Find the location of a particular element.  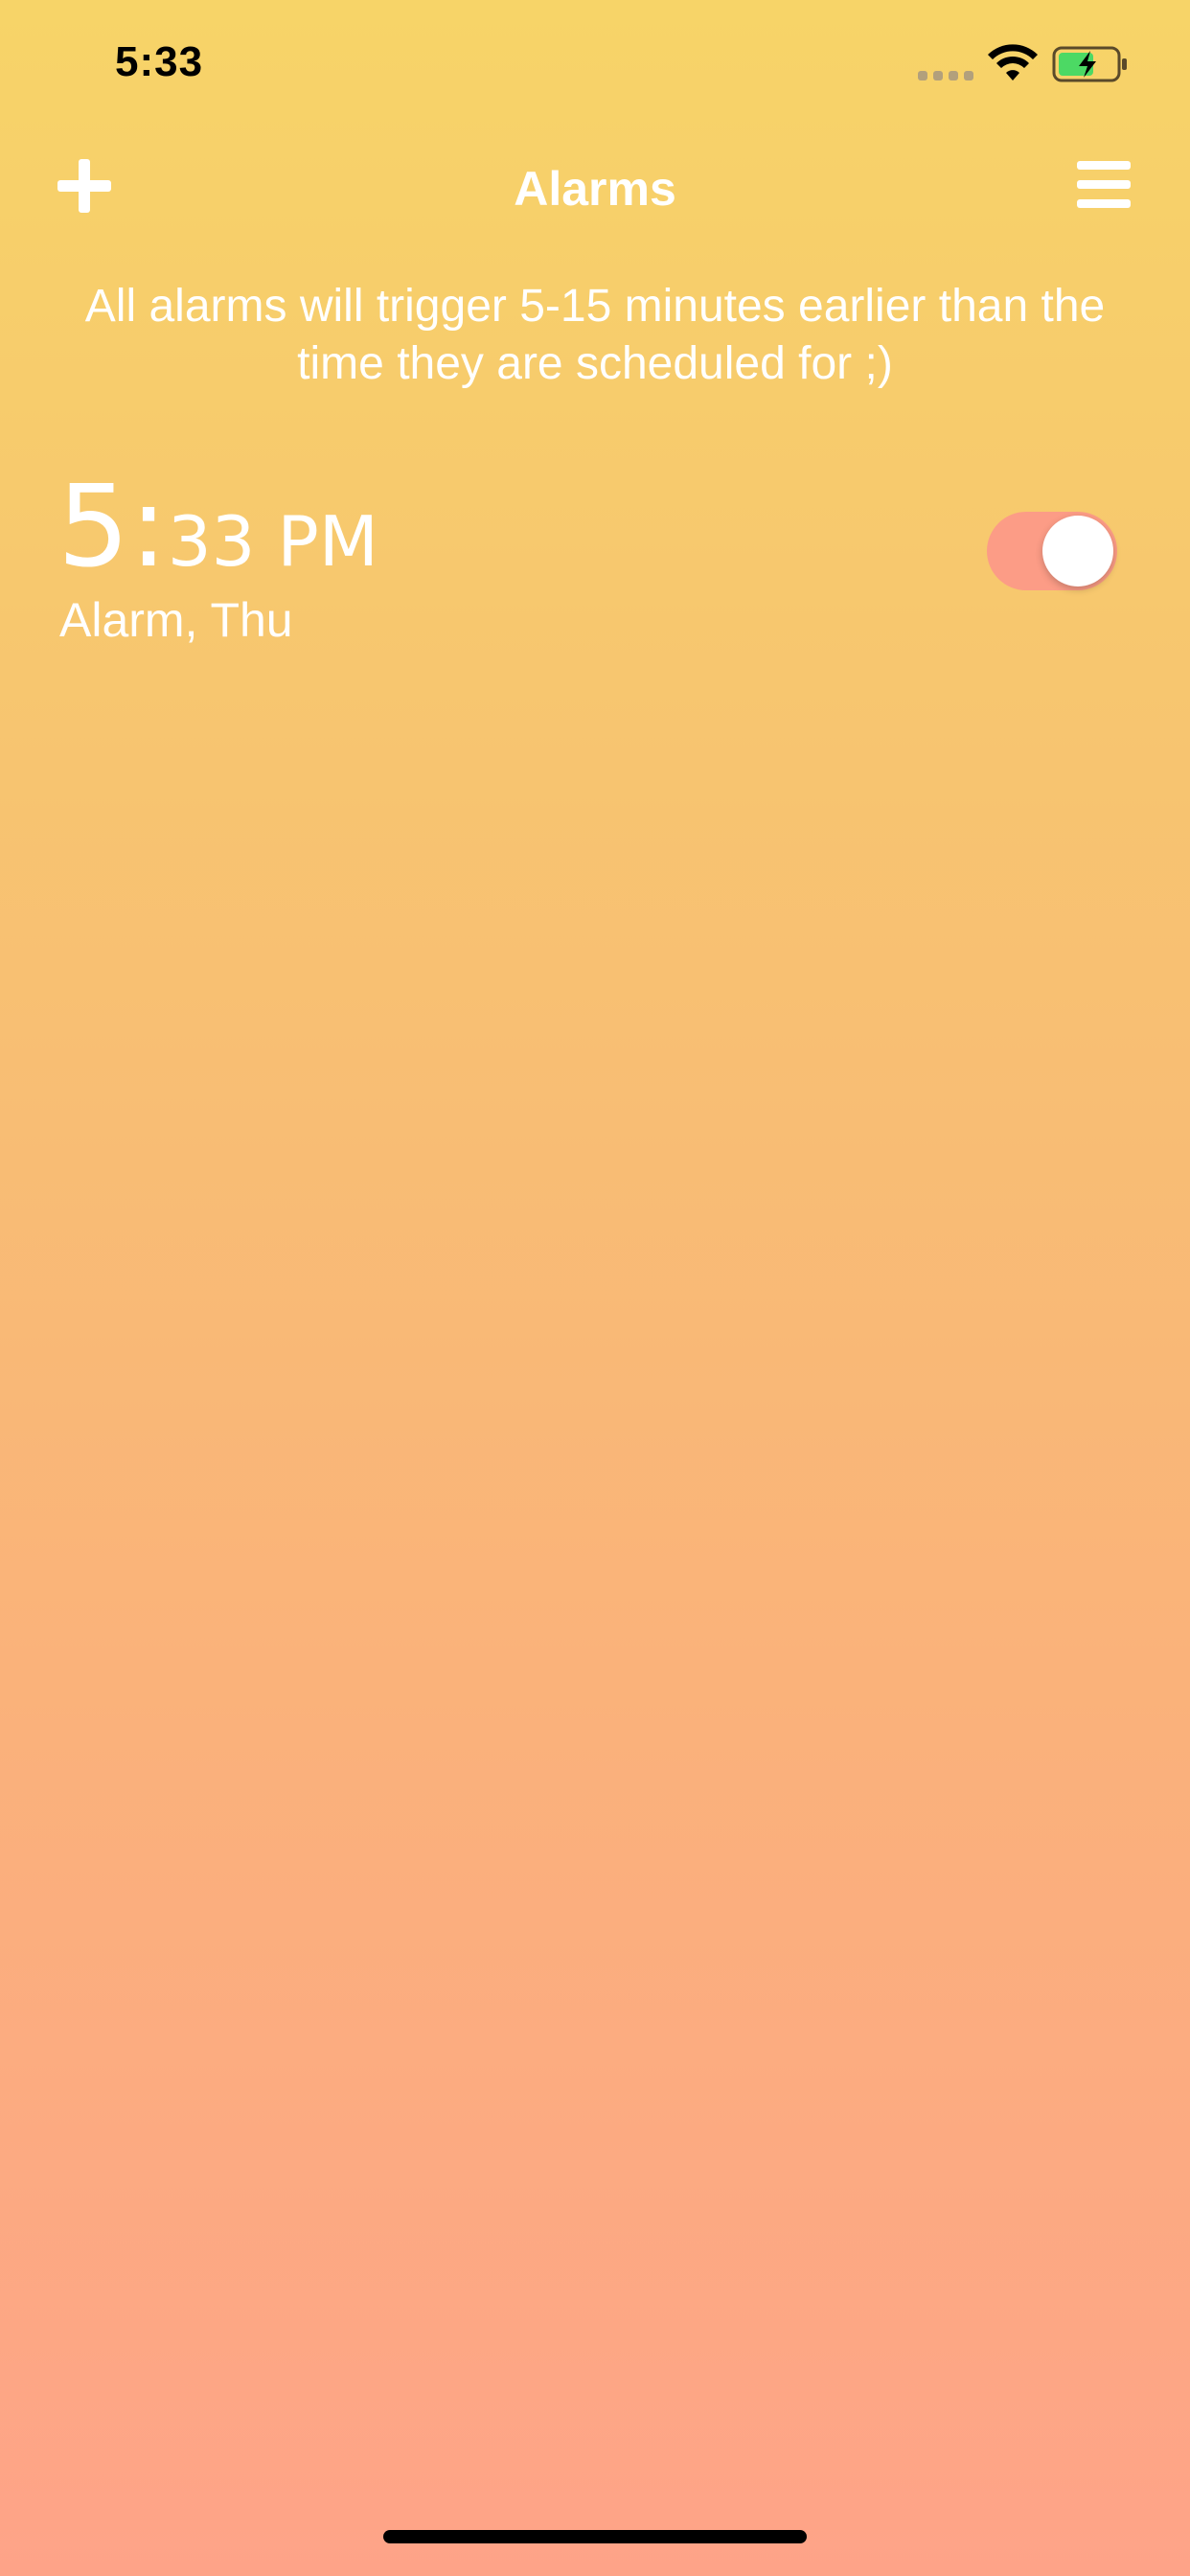

alarm-time: 5:33 PM is located at coordinates (218, 526).